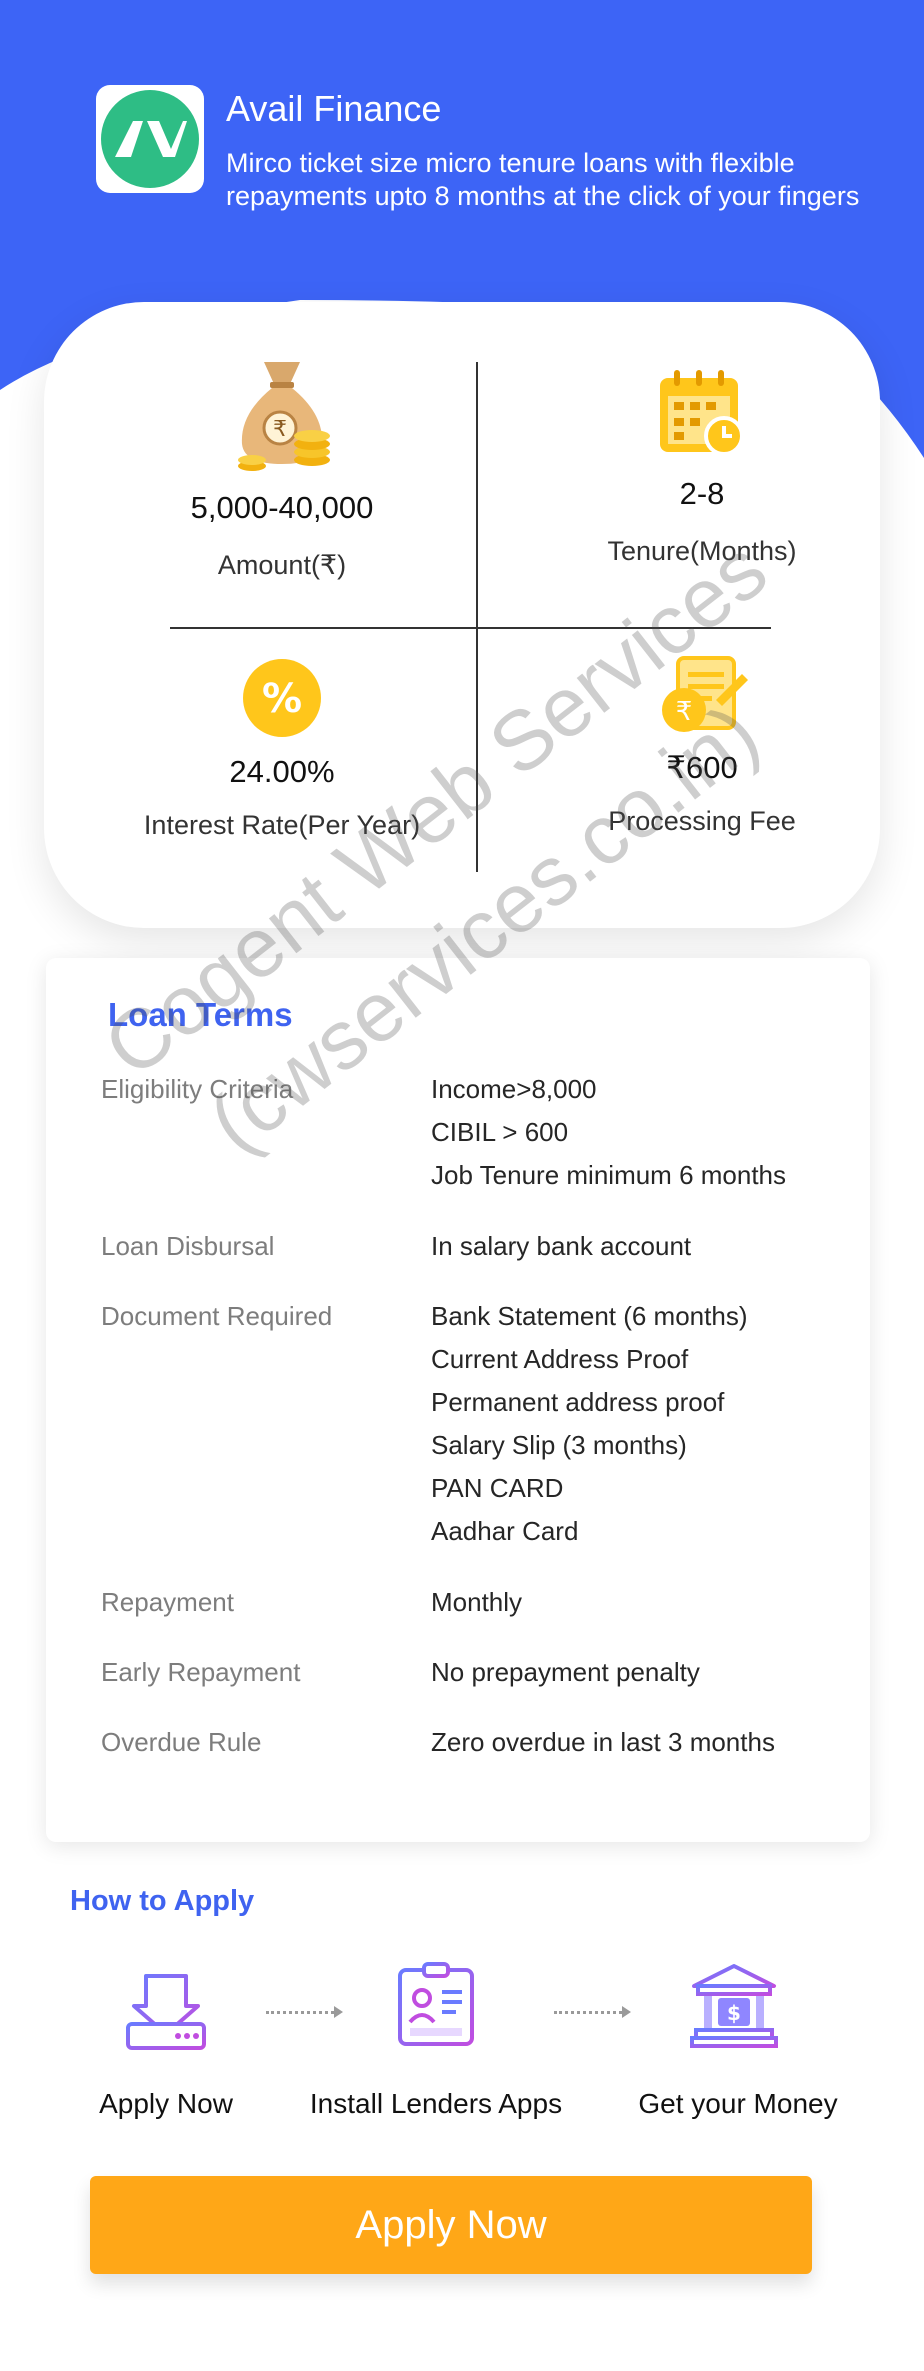  I want to click on apply-now-button: Apply Now, so click(451, 2225).